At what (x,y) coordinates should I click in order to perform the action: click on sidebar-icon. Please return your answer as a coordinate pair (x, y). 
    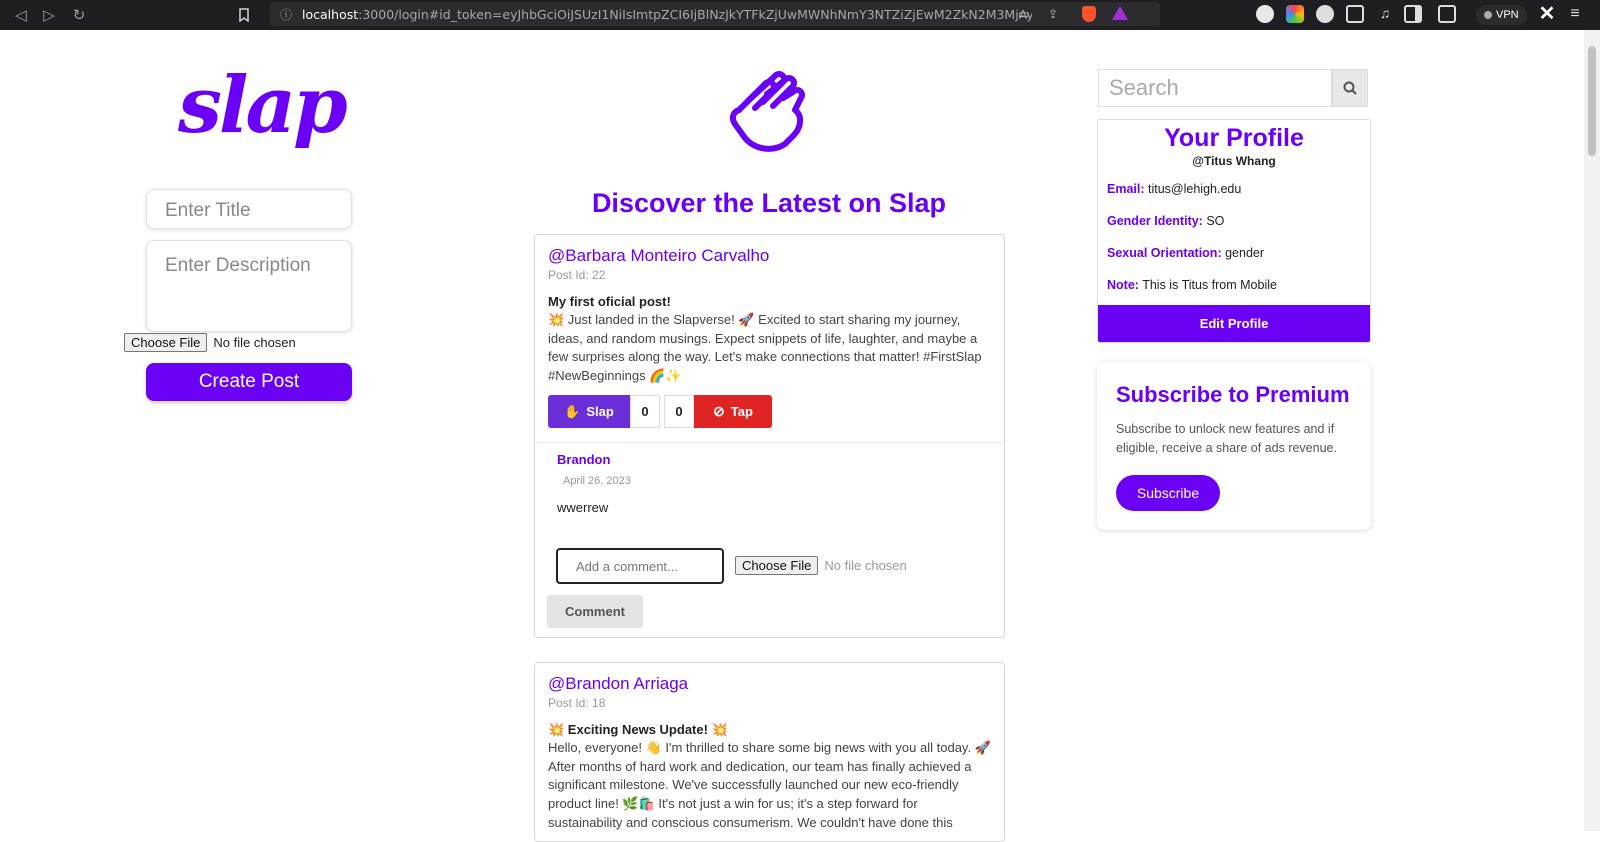
    Looking at the image, I should click on (1413, 14).